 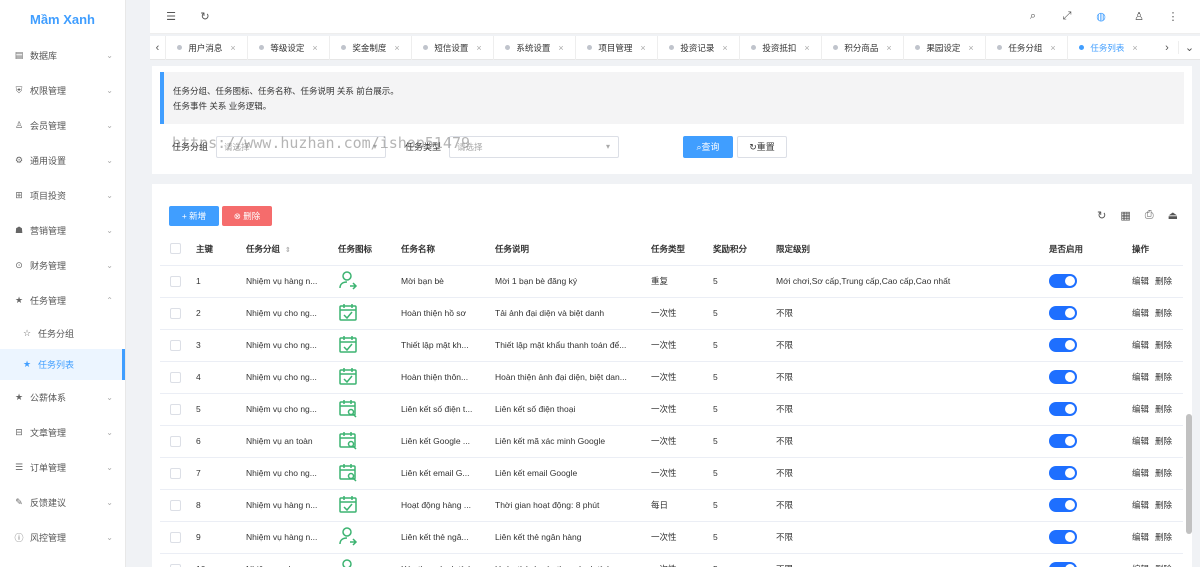 I want to click on chevron-left-icon: ‹, so click(x=157, y=48).